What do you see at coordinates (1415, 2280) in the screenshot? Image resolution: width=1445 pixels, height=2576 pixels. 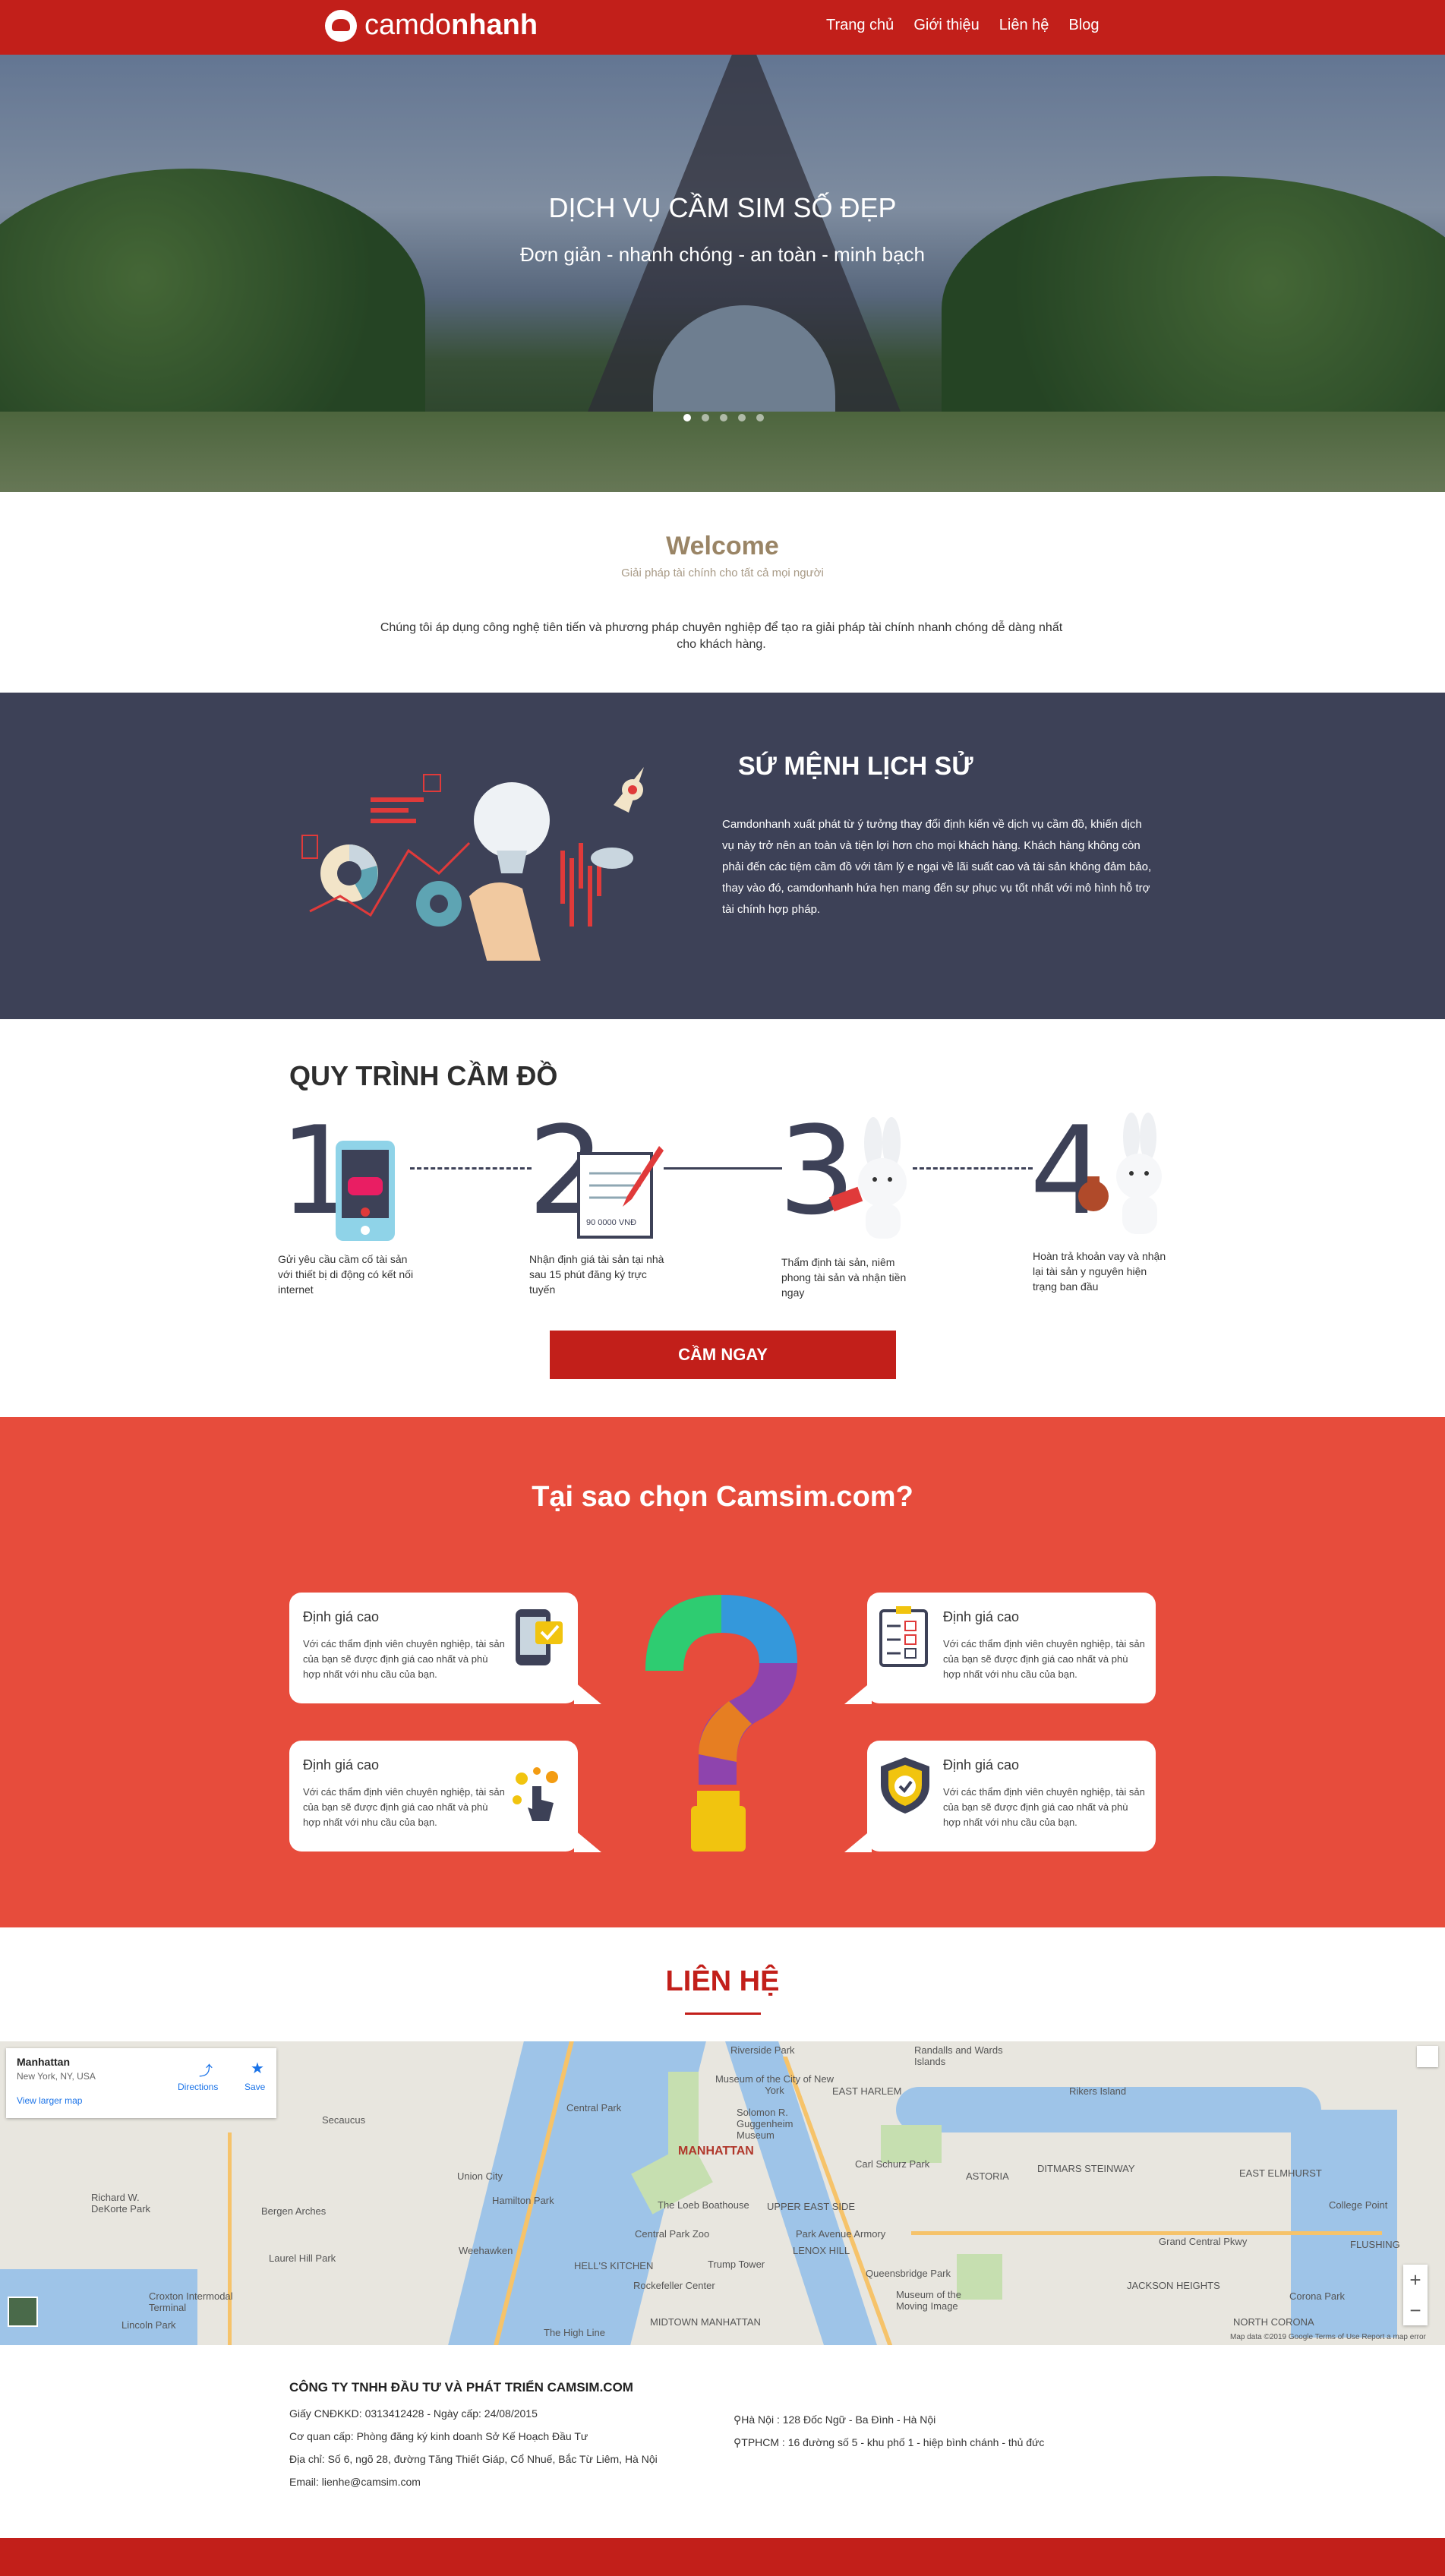 I see `zoom-in-button: +` at bounding box center [1415, 2280].